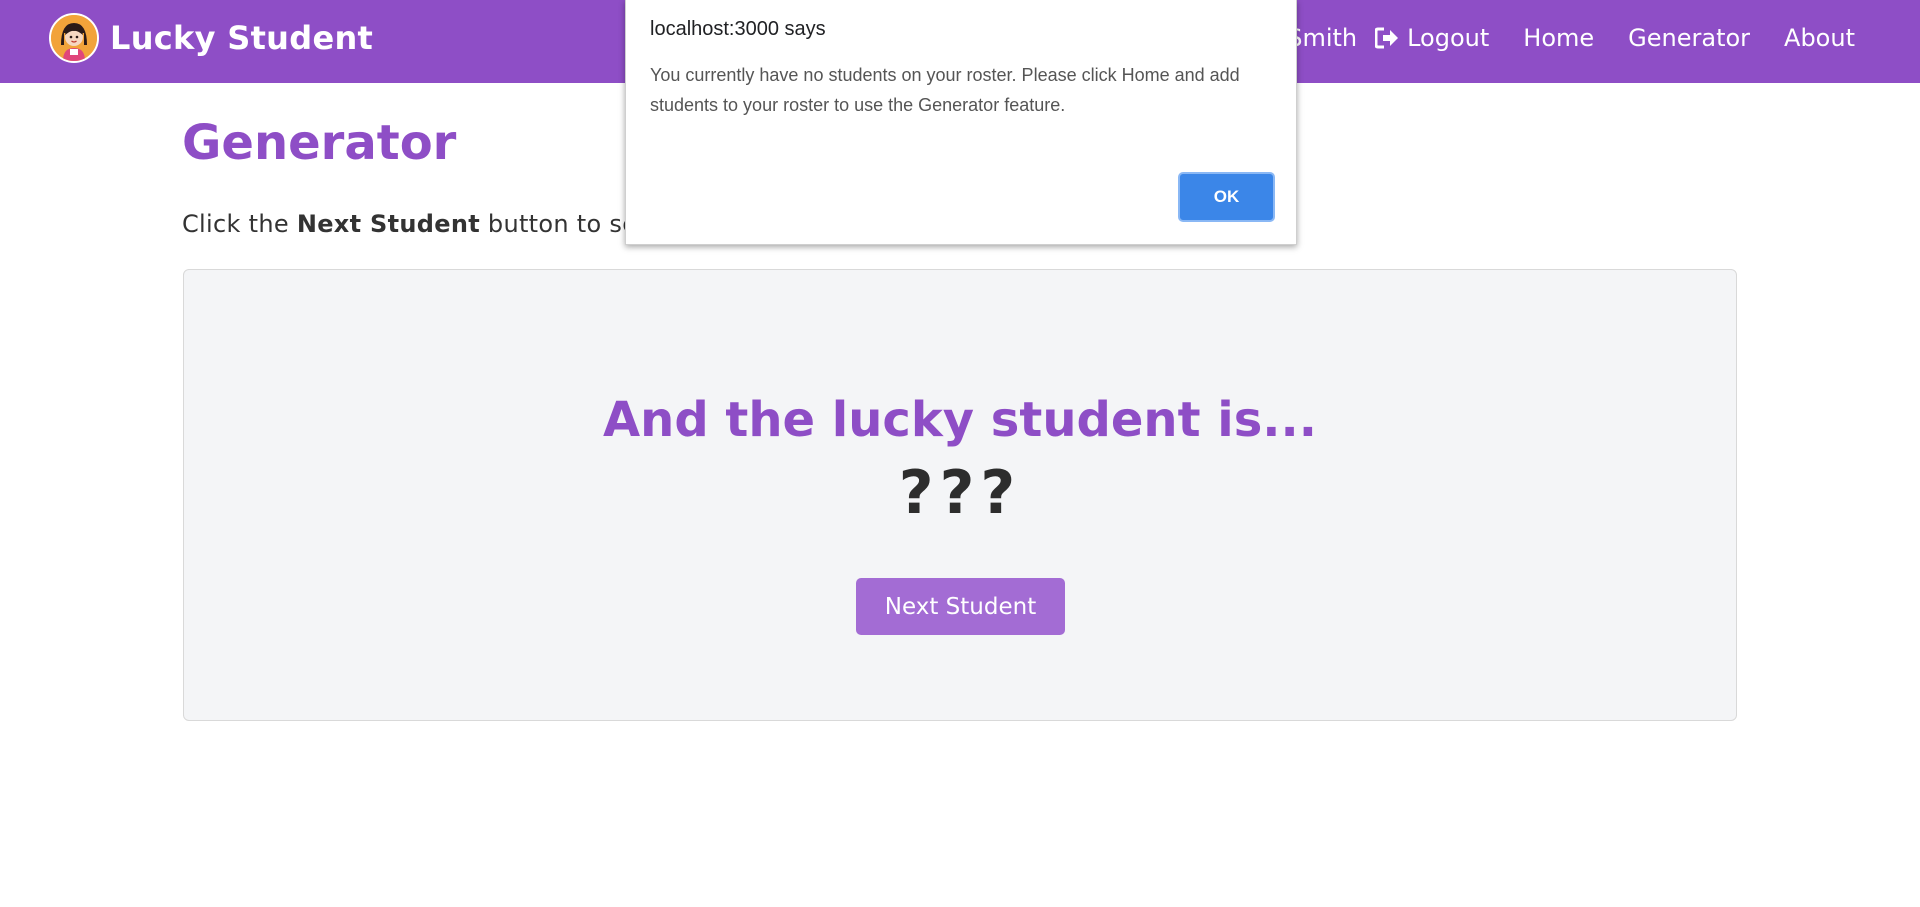 The width and height of the screenshot is (1920, 907). Describe the element at coordinates (1387, 38) in the screenshot. I see `sign-out-icon` at that location.